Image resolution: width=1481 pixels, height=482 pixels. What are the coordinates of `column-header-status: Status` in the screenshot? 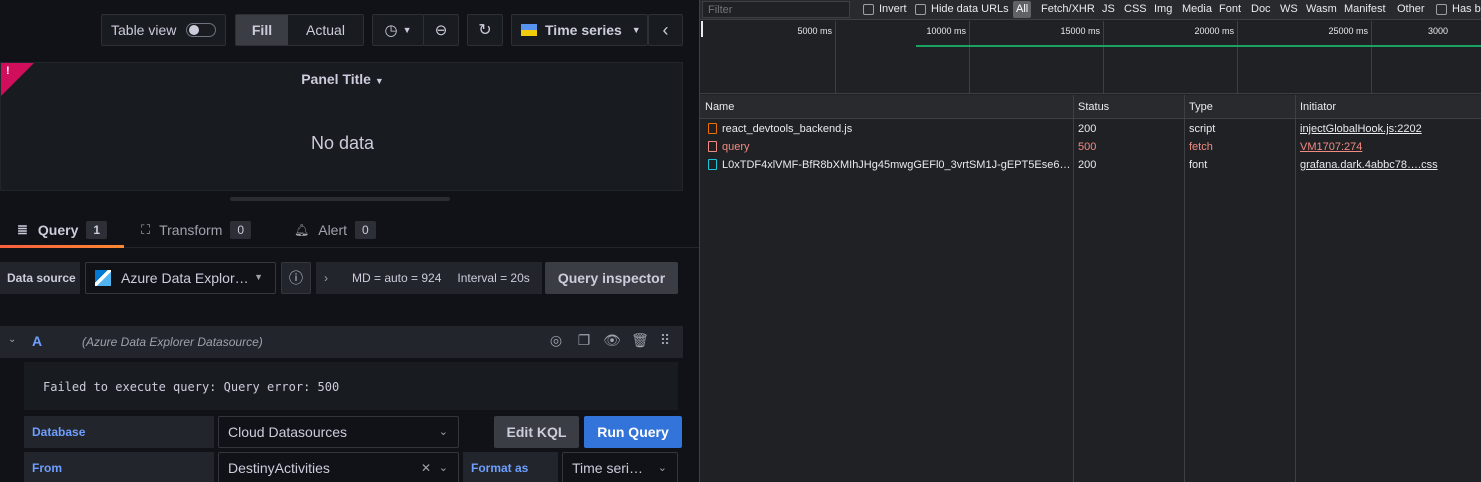 It's located at (1128, 107).